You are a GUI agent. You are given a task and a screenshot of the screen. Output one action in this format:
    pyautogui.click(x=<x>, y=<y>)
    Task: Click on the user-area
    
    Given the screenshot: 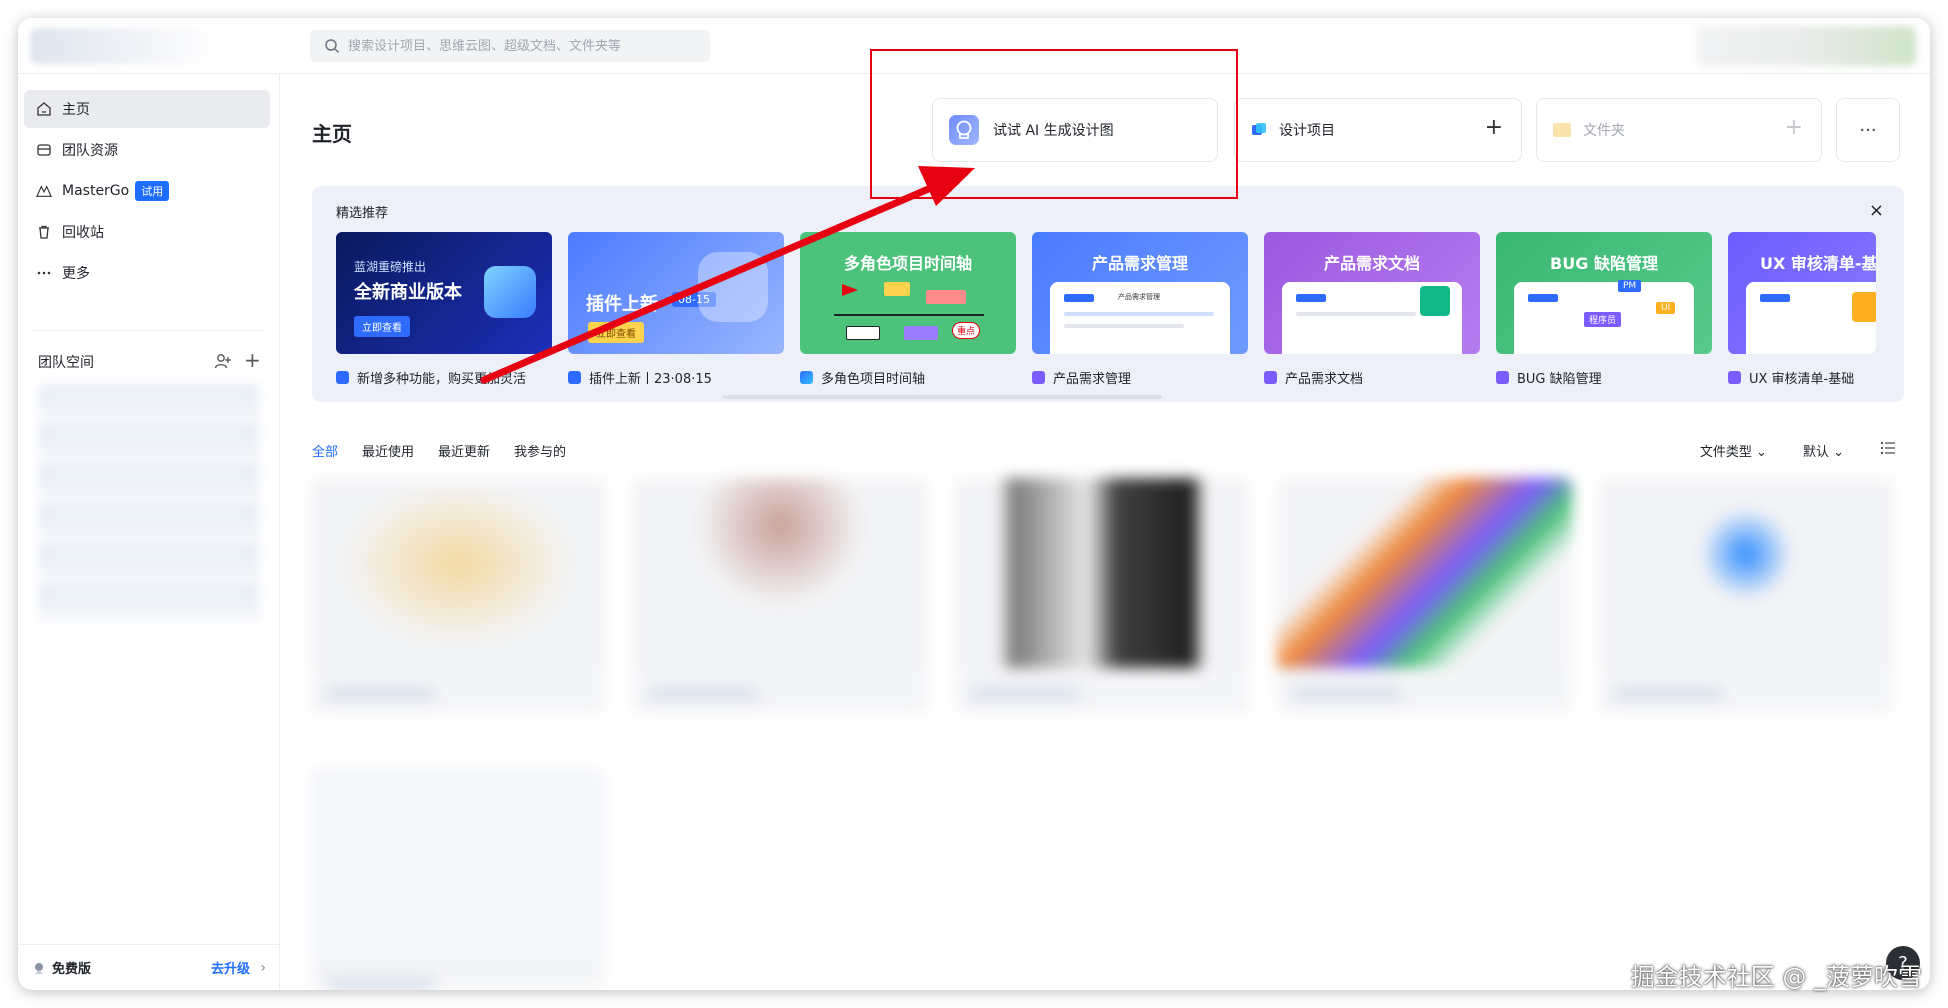 What is the action you would take?
    pyautogui.click(x=1806, y=46)
    